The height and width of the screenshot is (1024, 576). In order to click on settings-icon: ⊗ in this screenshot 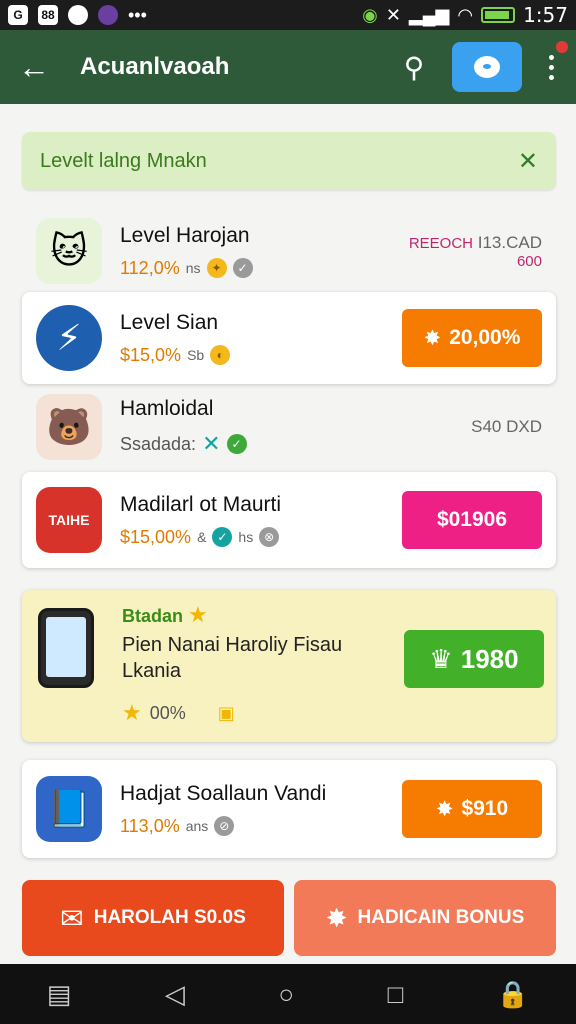, I will do `click(269, 537)`.